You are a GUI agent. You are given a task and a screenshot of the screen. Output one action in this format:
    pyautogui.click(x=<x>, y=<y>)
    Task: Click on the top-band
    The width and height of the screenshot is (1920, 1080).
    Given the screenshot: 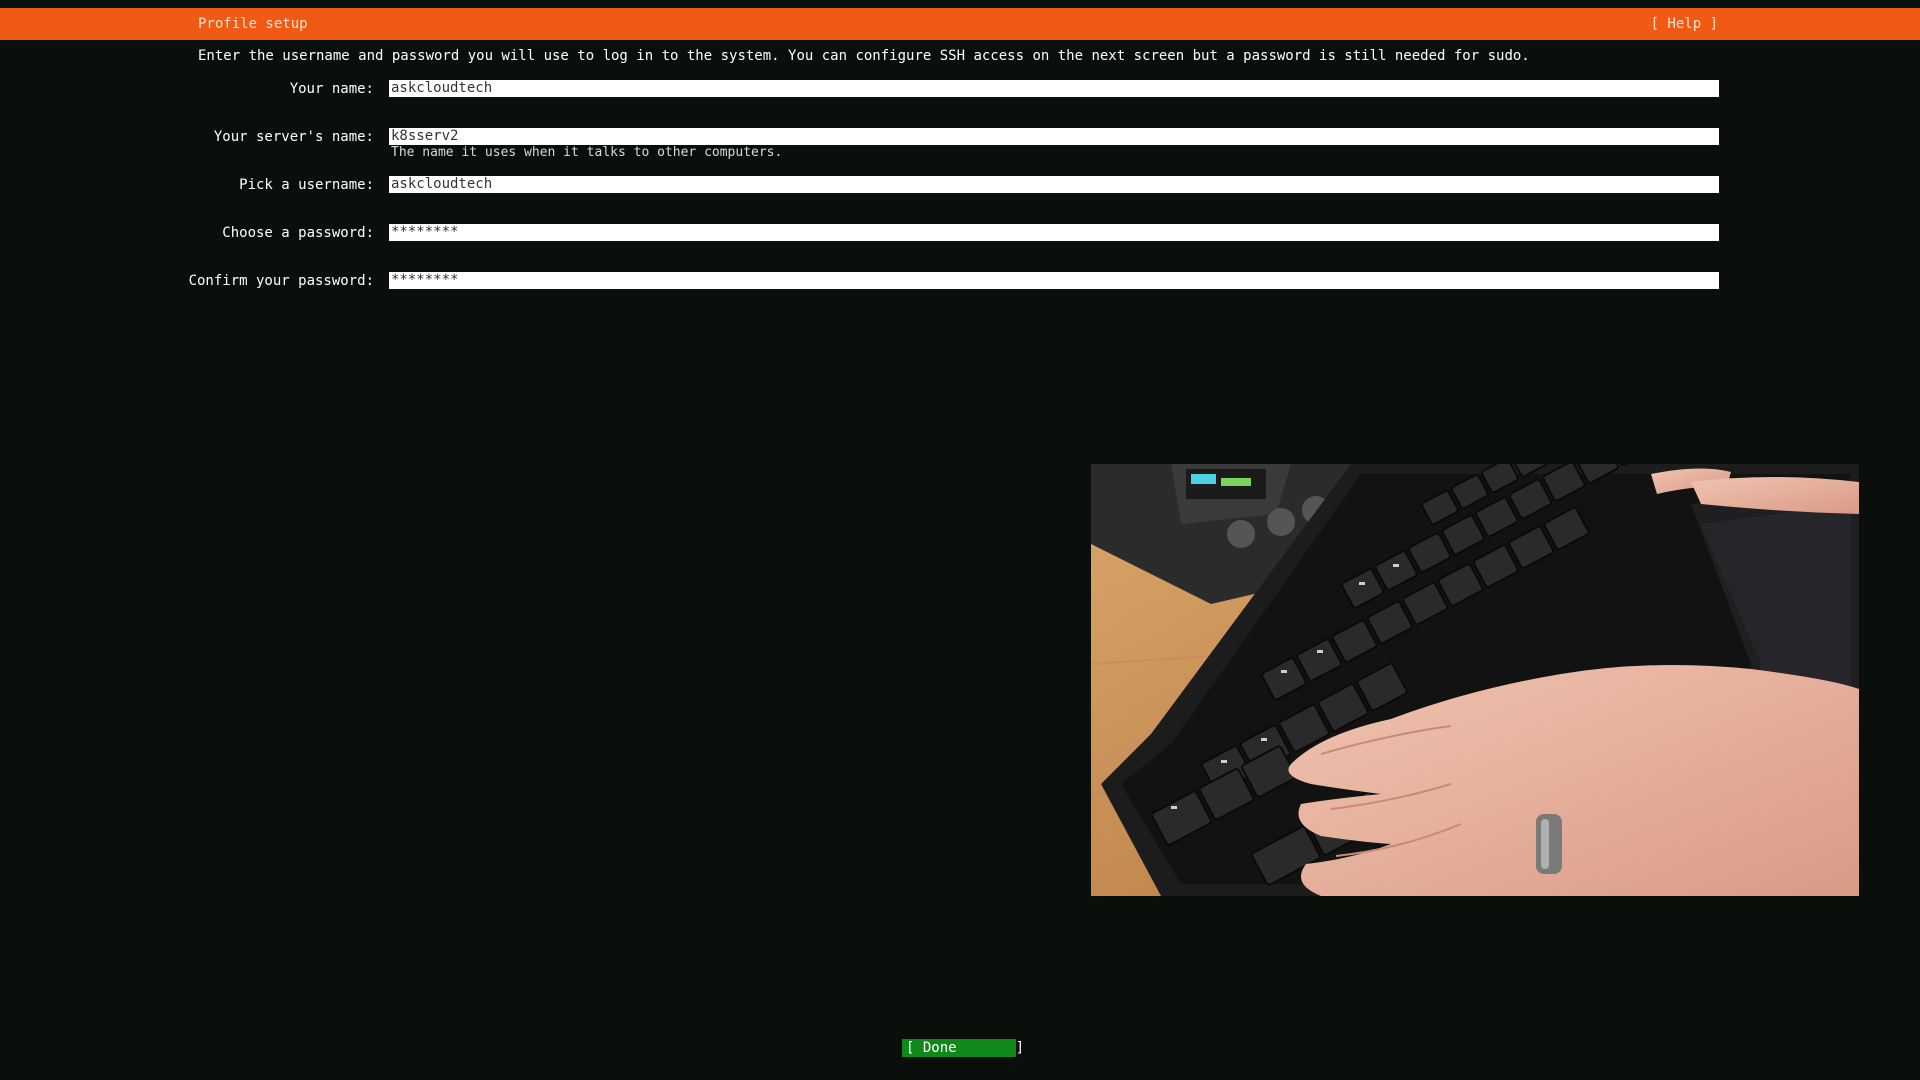 What is the action you would take?
    pyautogui.click(x=960, y=4)
    